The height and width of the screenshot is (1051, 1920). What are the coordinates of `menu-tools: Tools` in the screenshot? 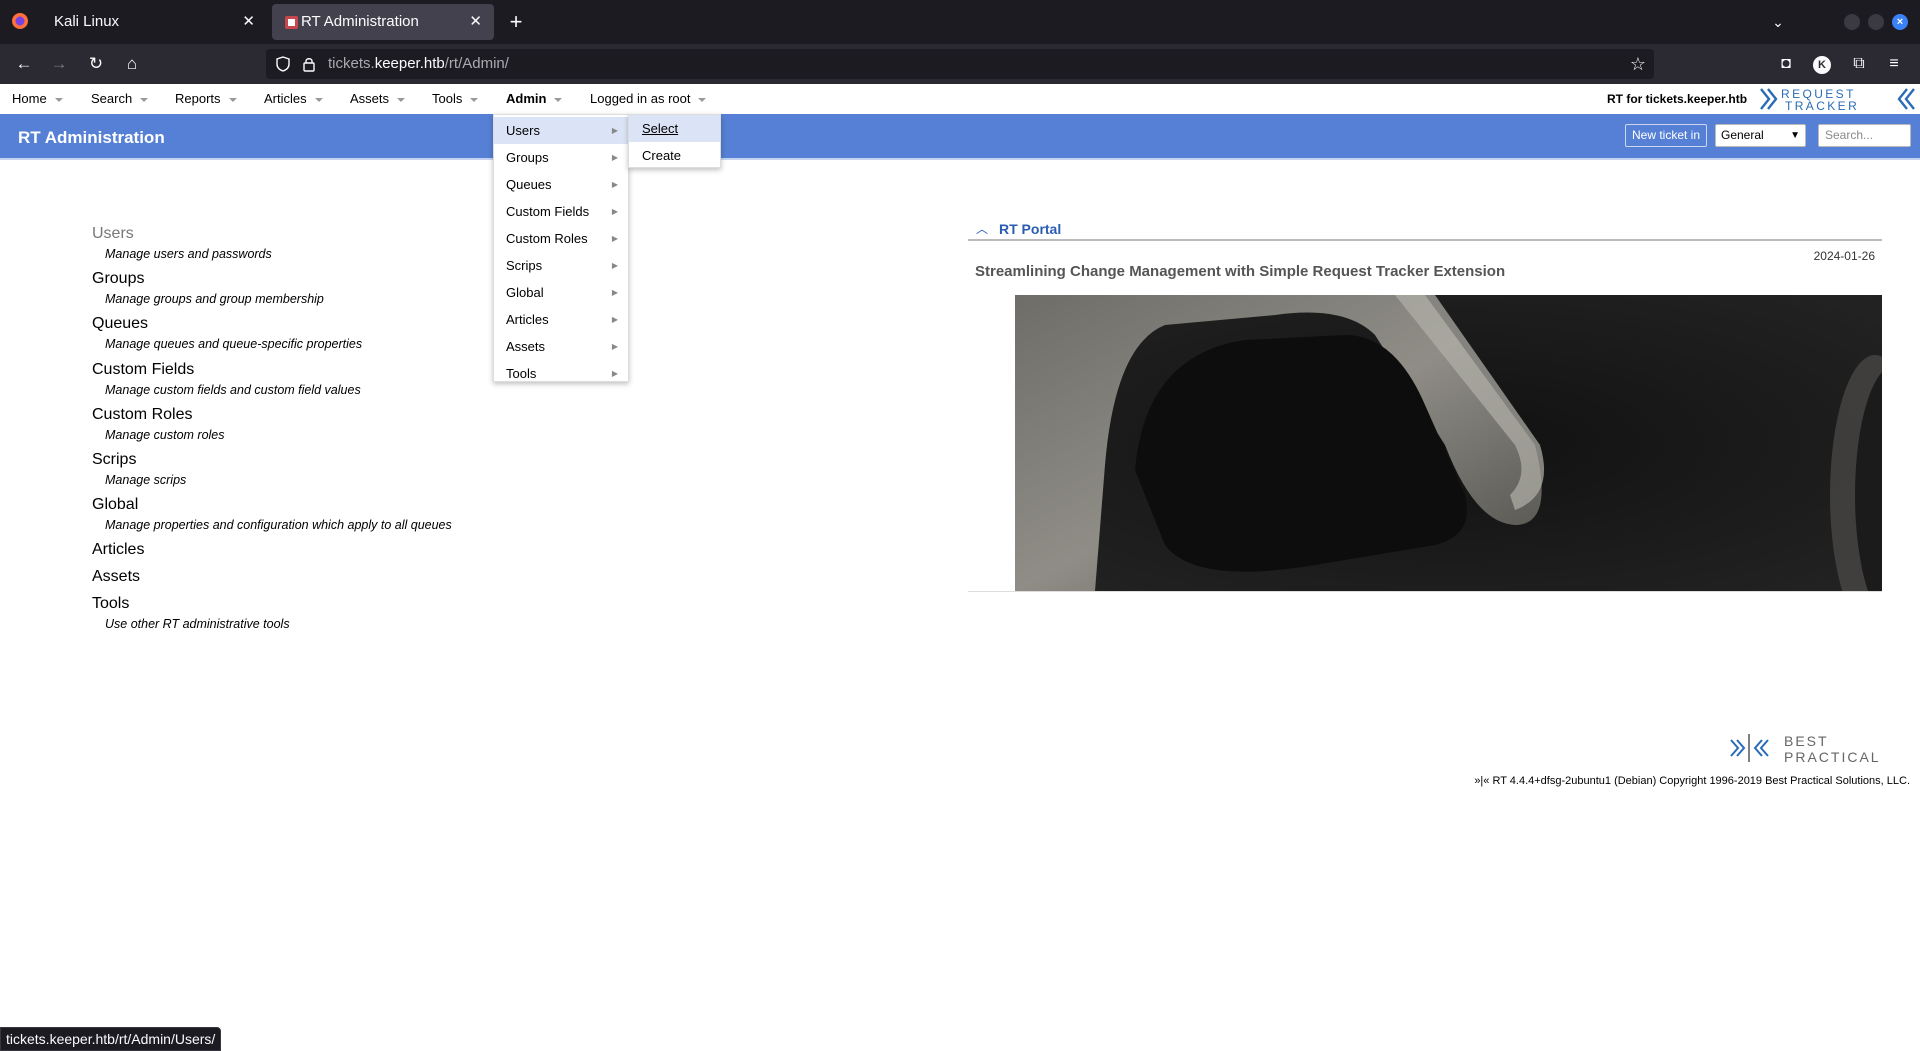 It's located at (455, 99).